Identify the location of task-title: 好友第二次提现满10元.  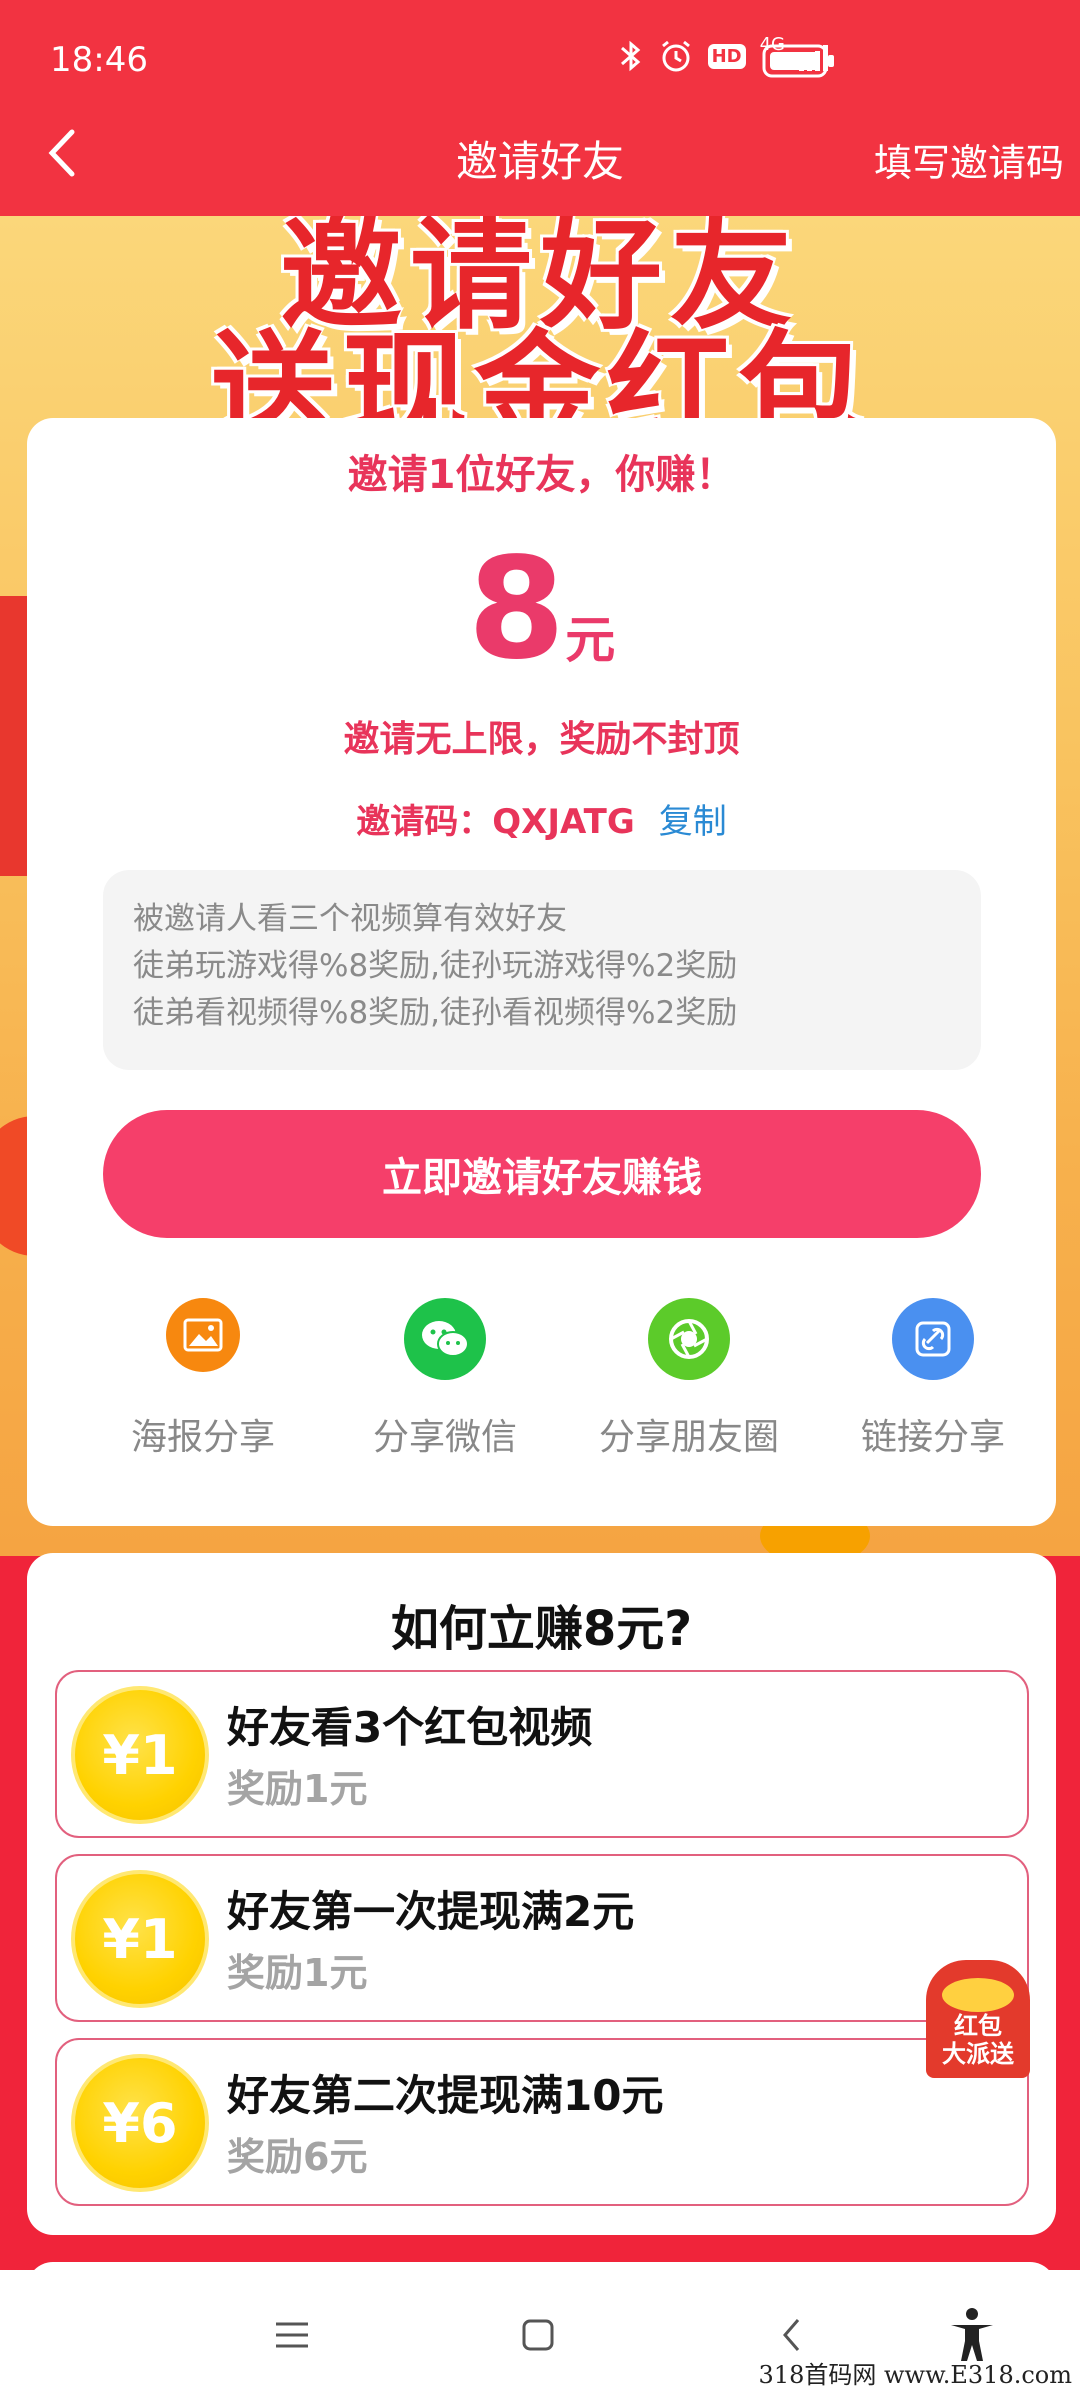
(445, 2095).